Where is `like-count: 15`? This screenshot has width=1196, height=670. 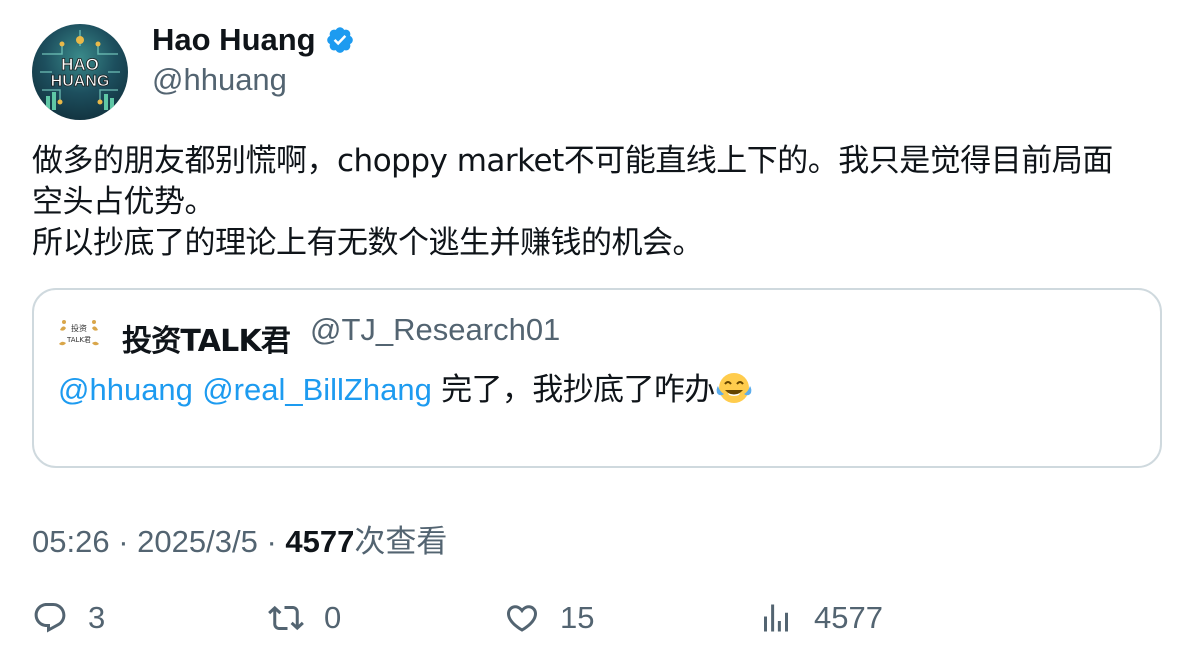 like-count: 15 is located at coordinates (577, 617).